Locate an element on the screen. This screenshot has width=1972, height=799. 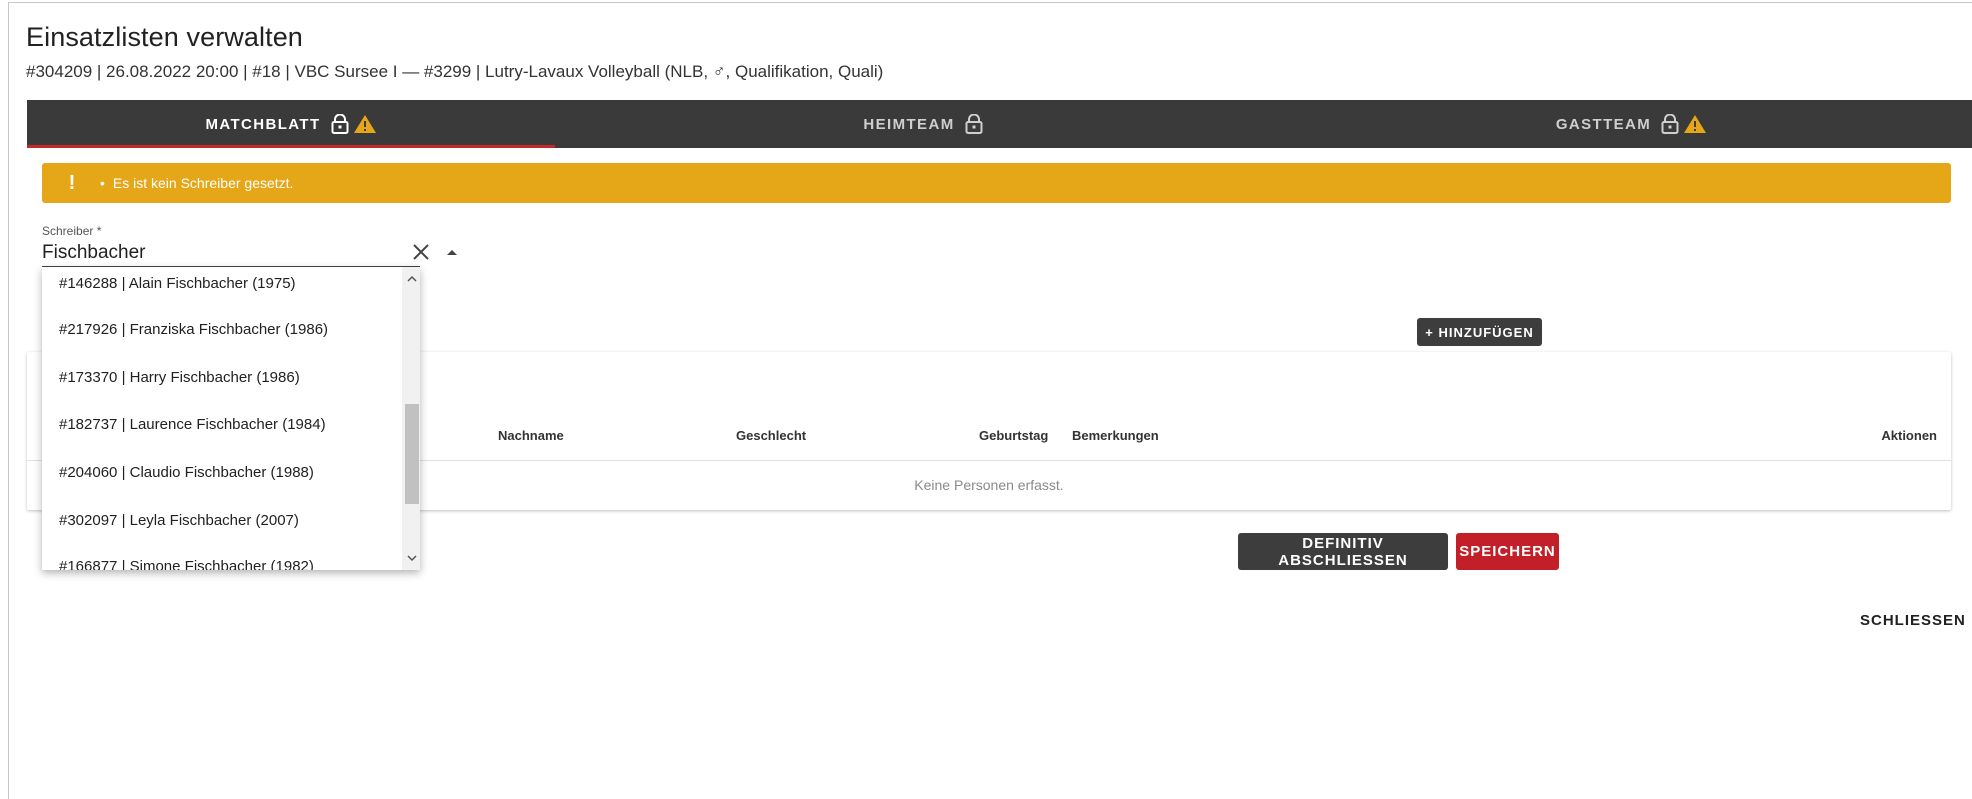
list-item: #217926 | Franziska Fischbacher (1986) is located at coordinates (222, 329).